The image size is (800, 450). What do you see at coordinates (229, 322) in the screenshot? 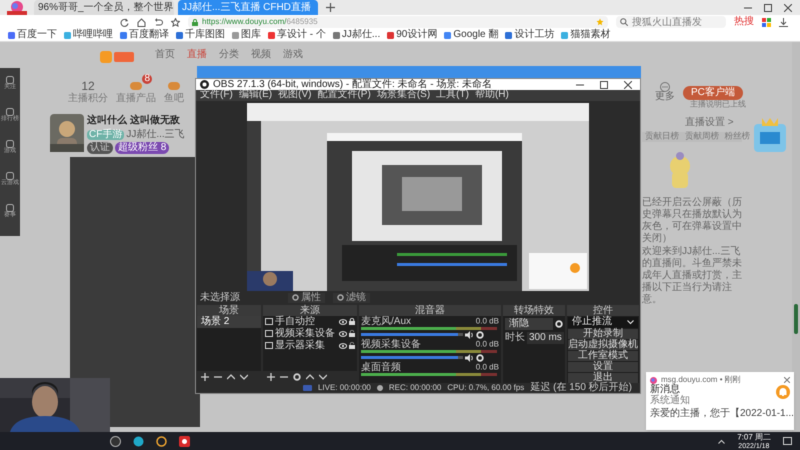
I see `scene-item: 场景 2` at bounding box center [229, 322].